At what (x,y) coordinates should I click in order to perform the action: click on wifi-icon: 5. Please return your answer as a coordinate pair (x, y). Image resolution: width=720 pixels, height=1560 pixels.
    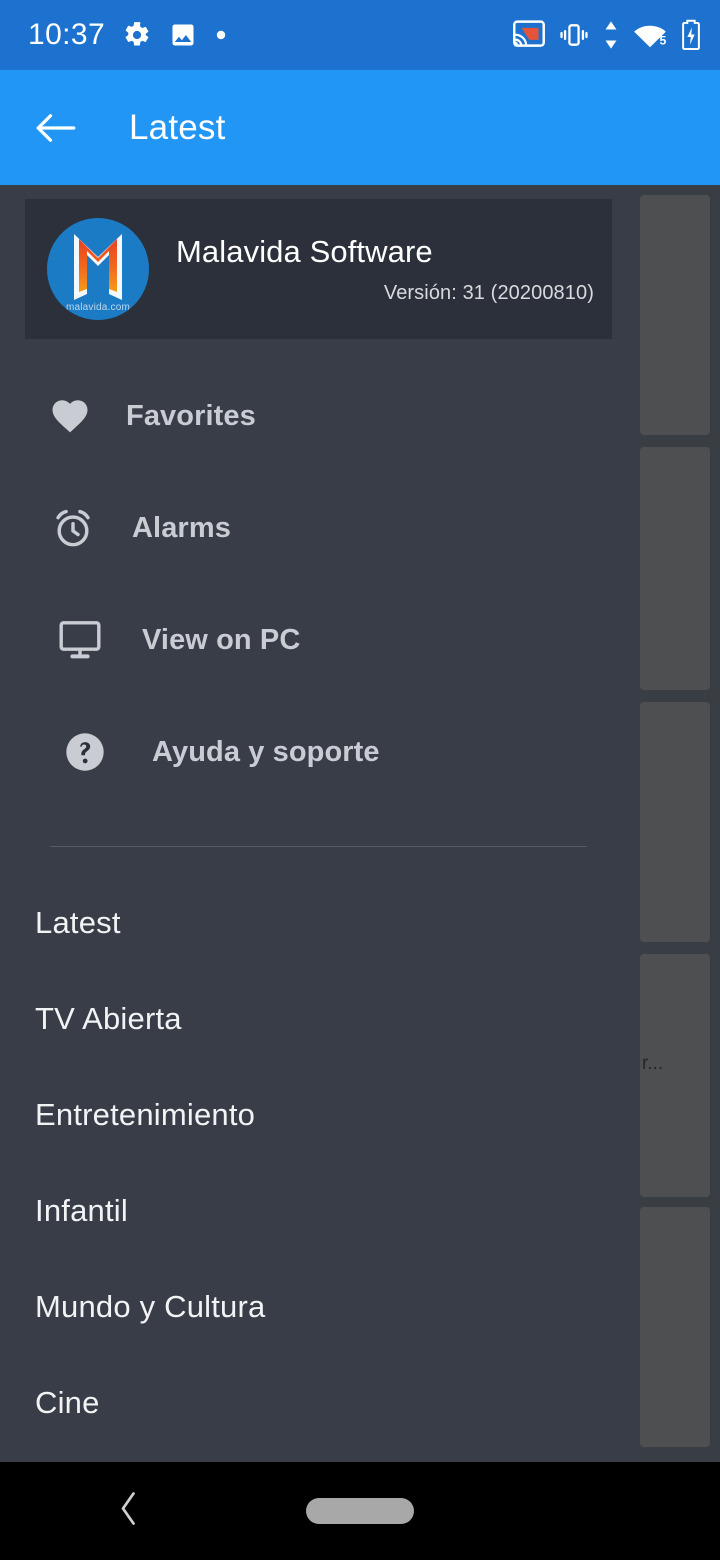
    Looking at the image, I should click on (650, 35).